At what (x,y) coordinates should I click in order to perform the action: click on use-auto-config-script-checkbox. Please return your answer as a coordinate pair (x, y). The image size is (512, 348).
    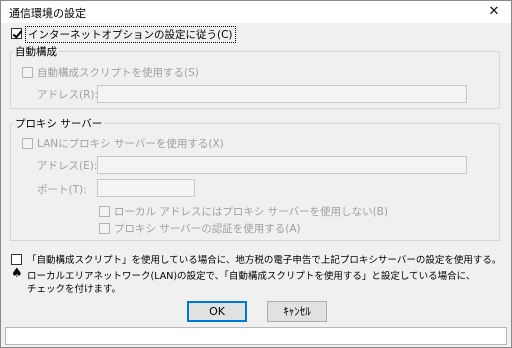
    Looking at the image, I should click on (27, 72).